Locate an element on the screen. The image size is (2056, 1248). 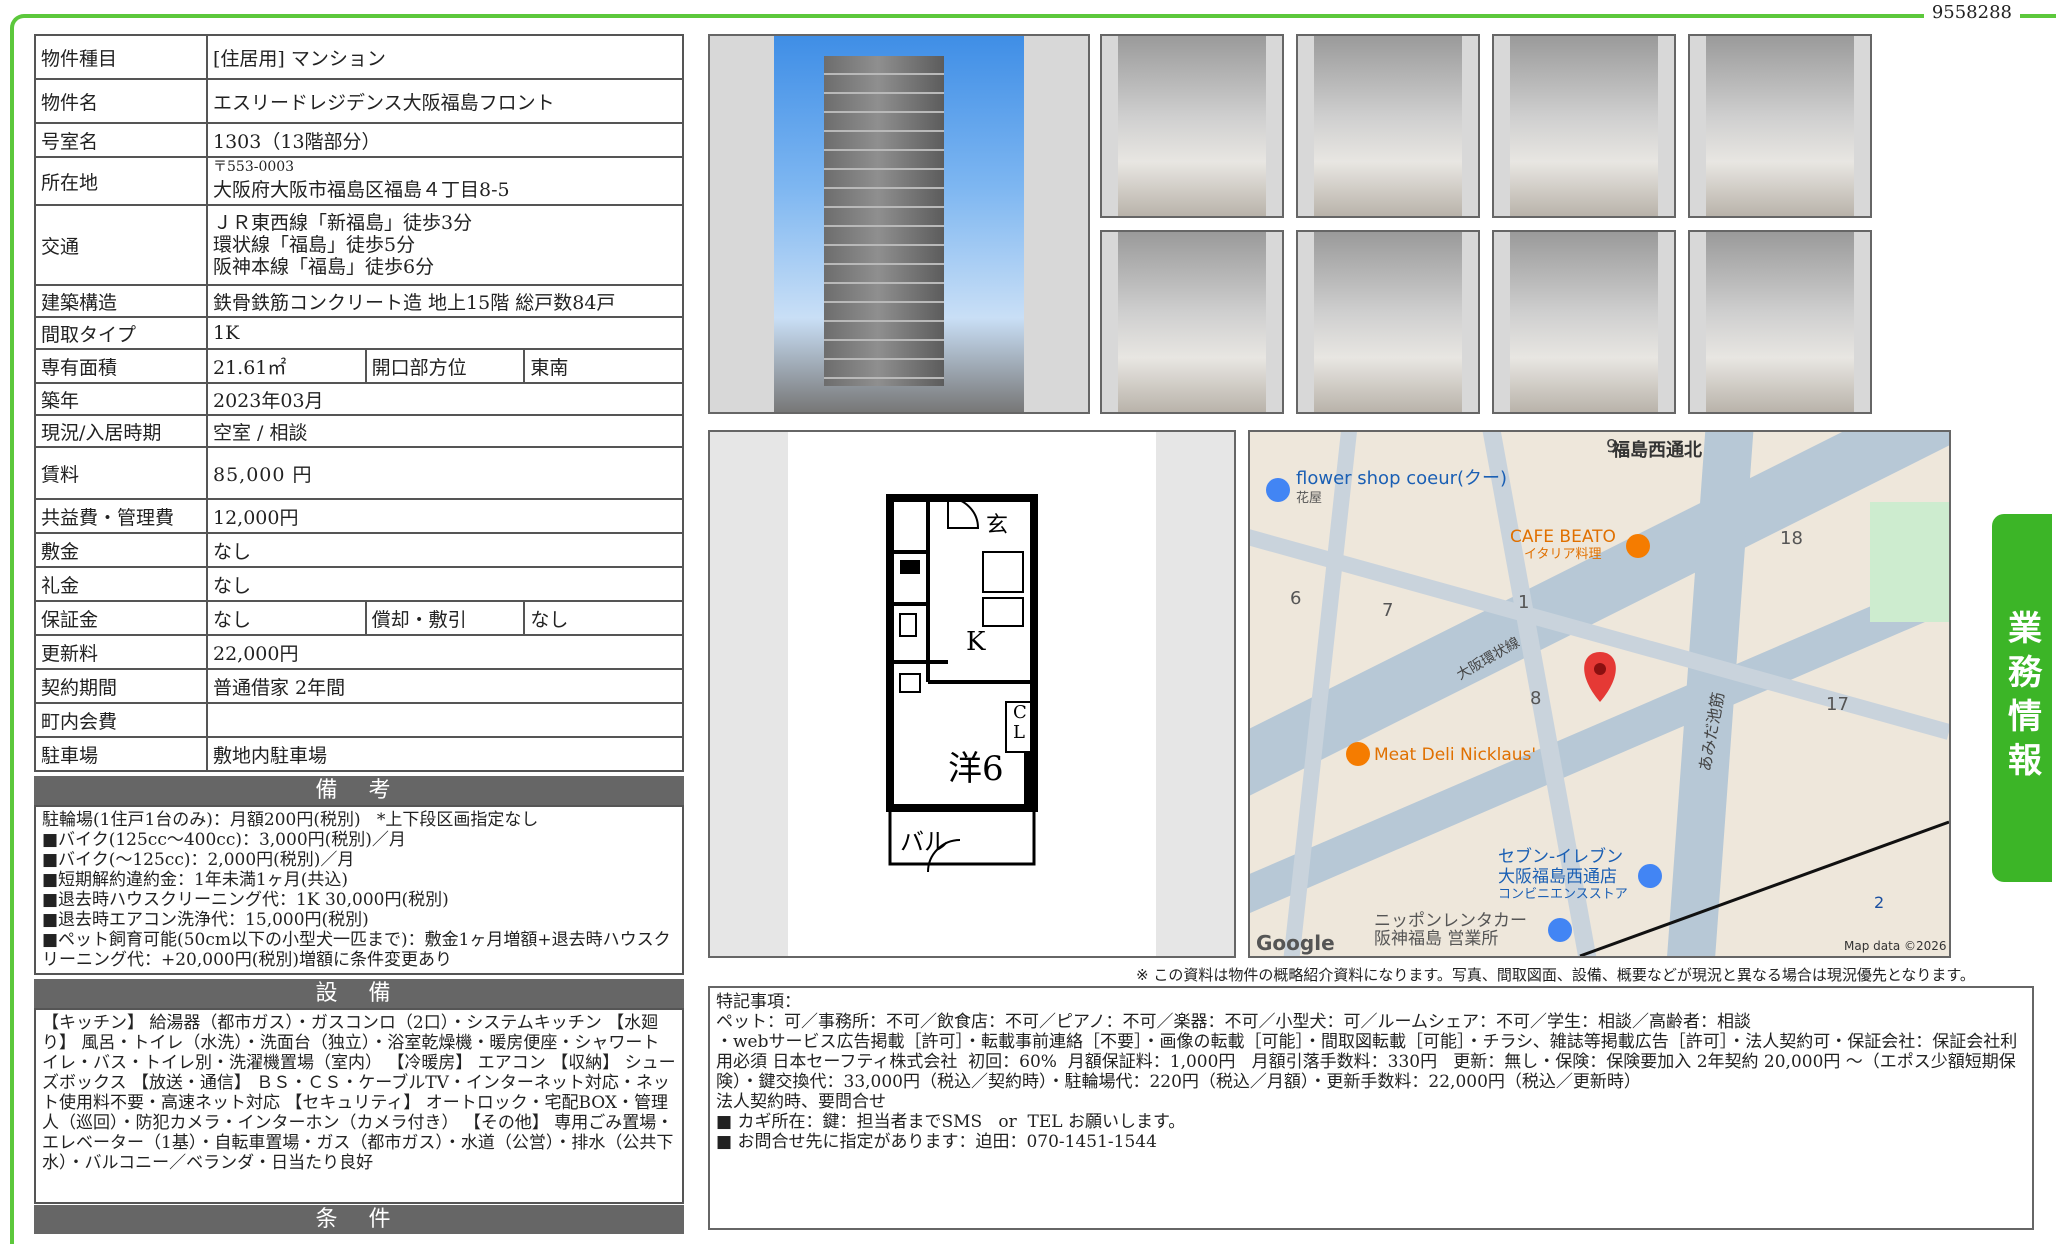
equipment-header: 設 備 is located at coordinates (359, 993).